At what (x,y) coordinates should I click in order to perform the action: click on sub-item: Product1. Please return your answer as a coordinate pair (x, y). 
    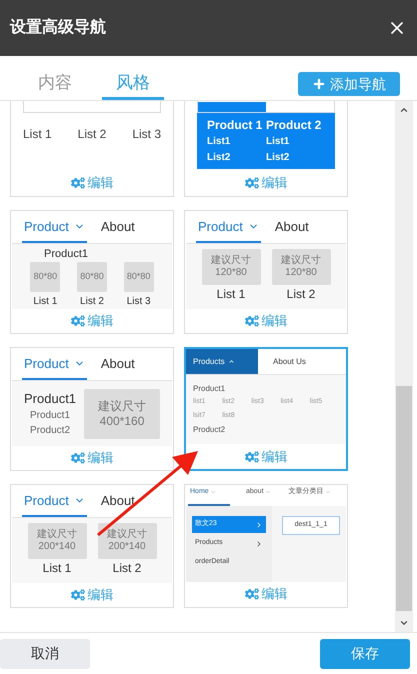
    Looking at the image, I should click on (50, 416).